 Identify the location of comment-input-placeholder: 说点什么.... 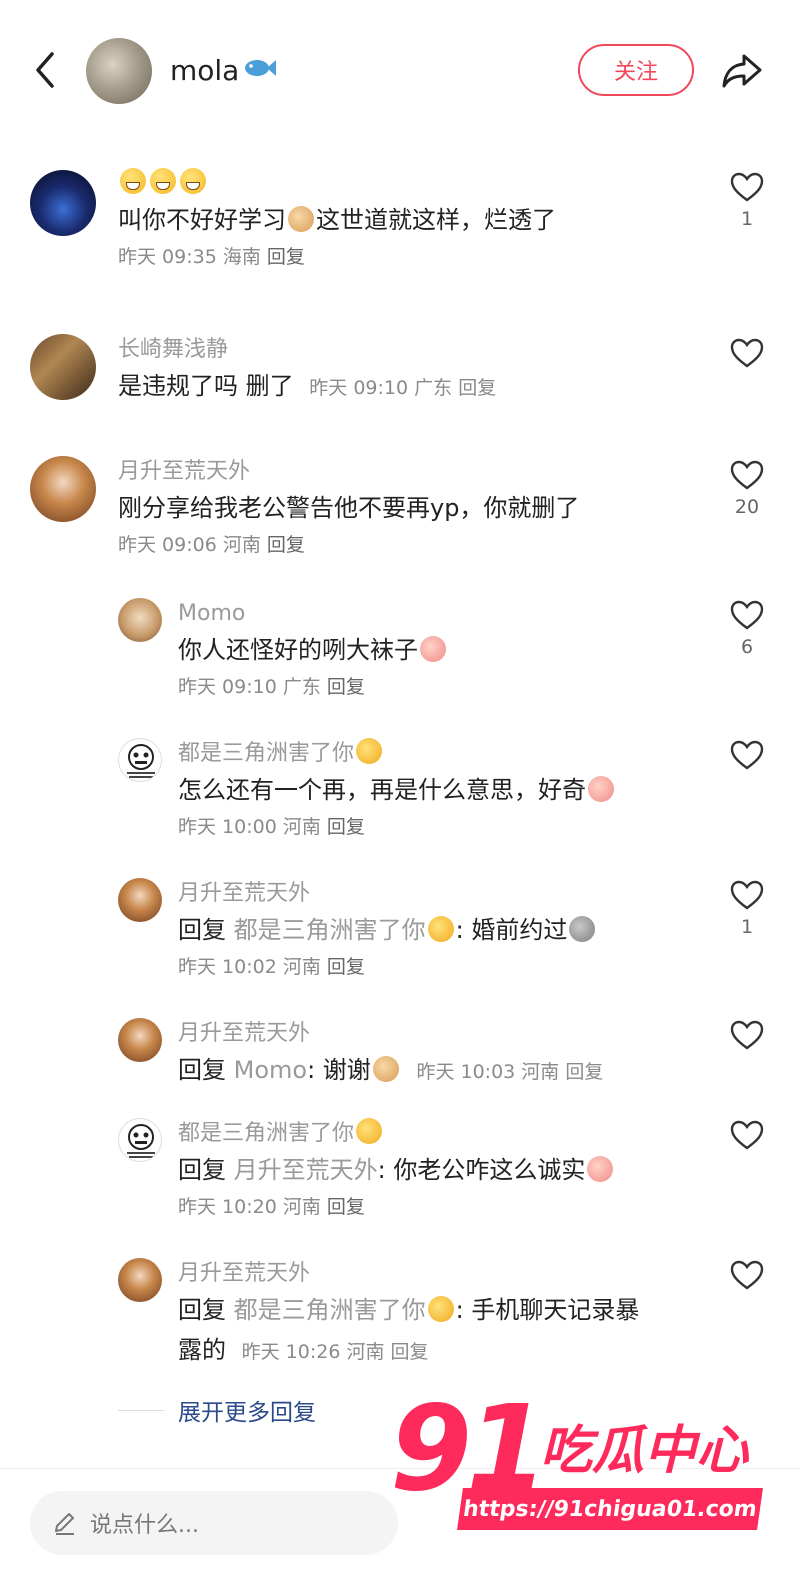
(144, 1525).